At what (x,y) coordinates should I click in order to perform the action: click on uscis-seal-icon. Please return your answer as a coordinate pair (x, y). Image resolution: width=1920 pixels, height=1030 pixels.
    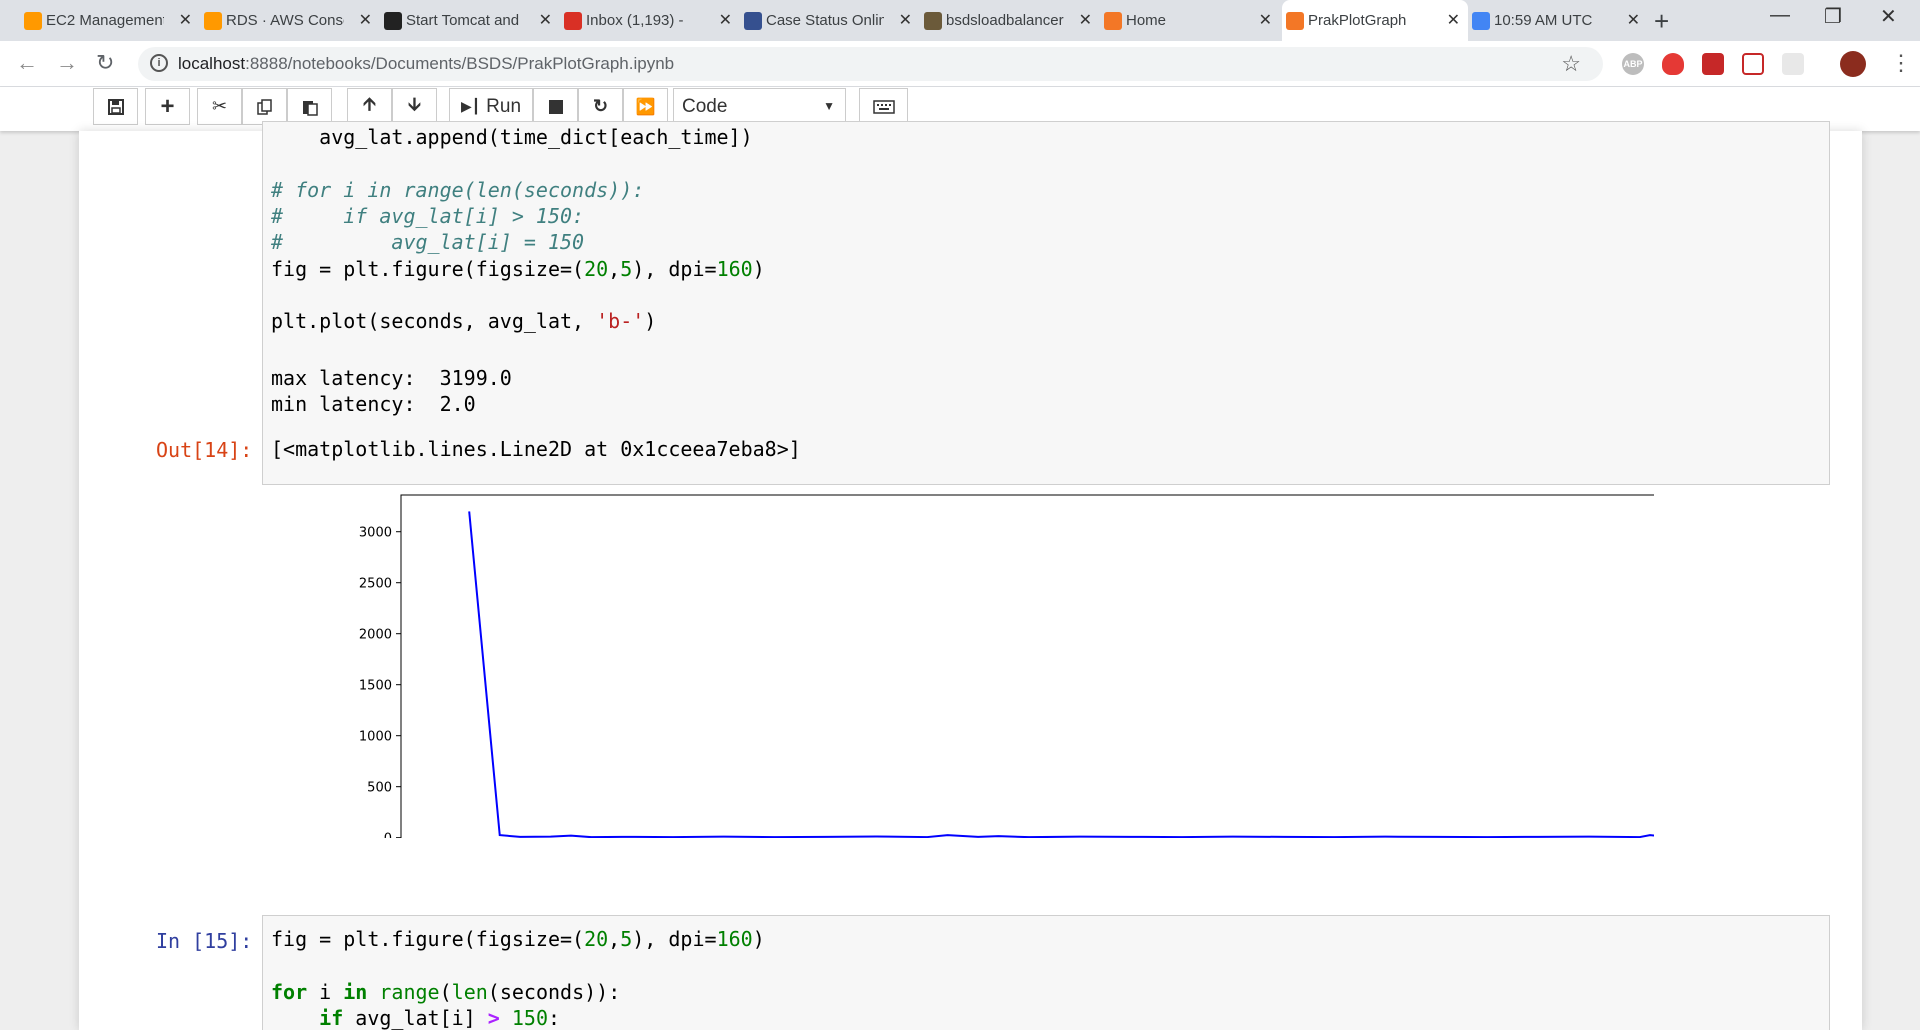
    Looking at the image, I should click on (753, 21).